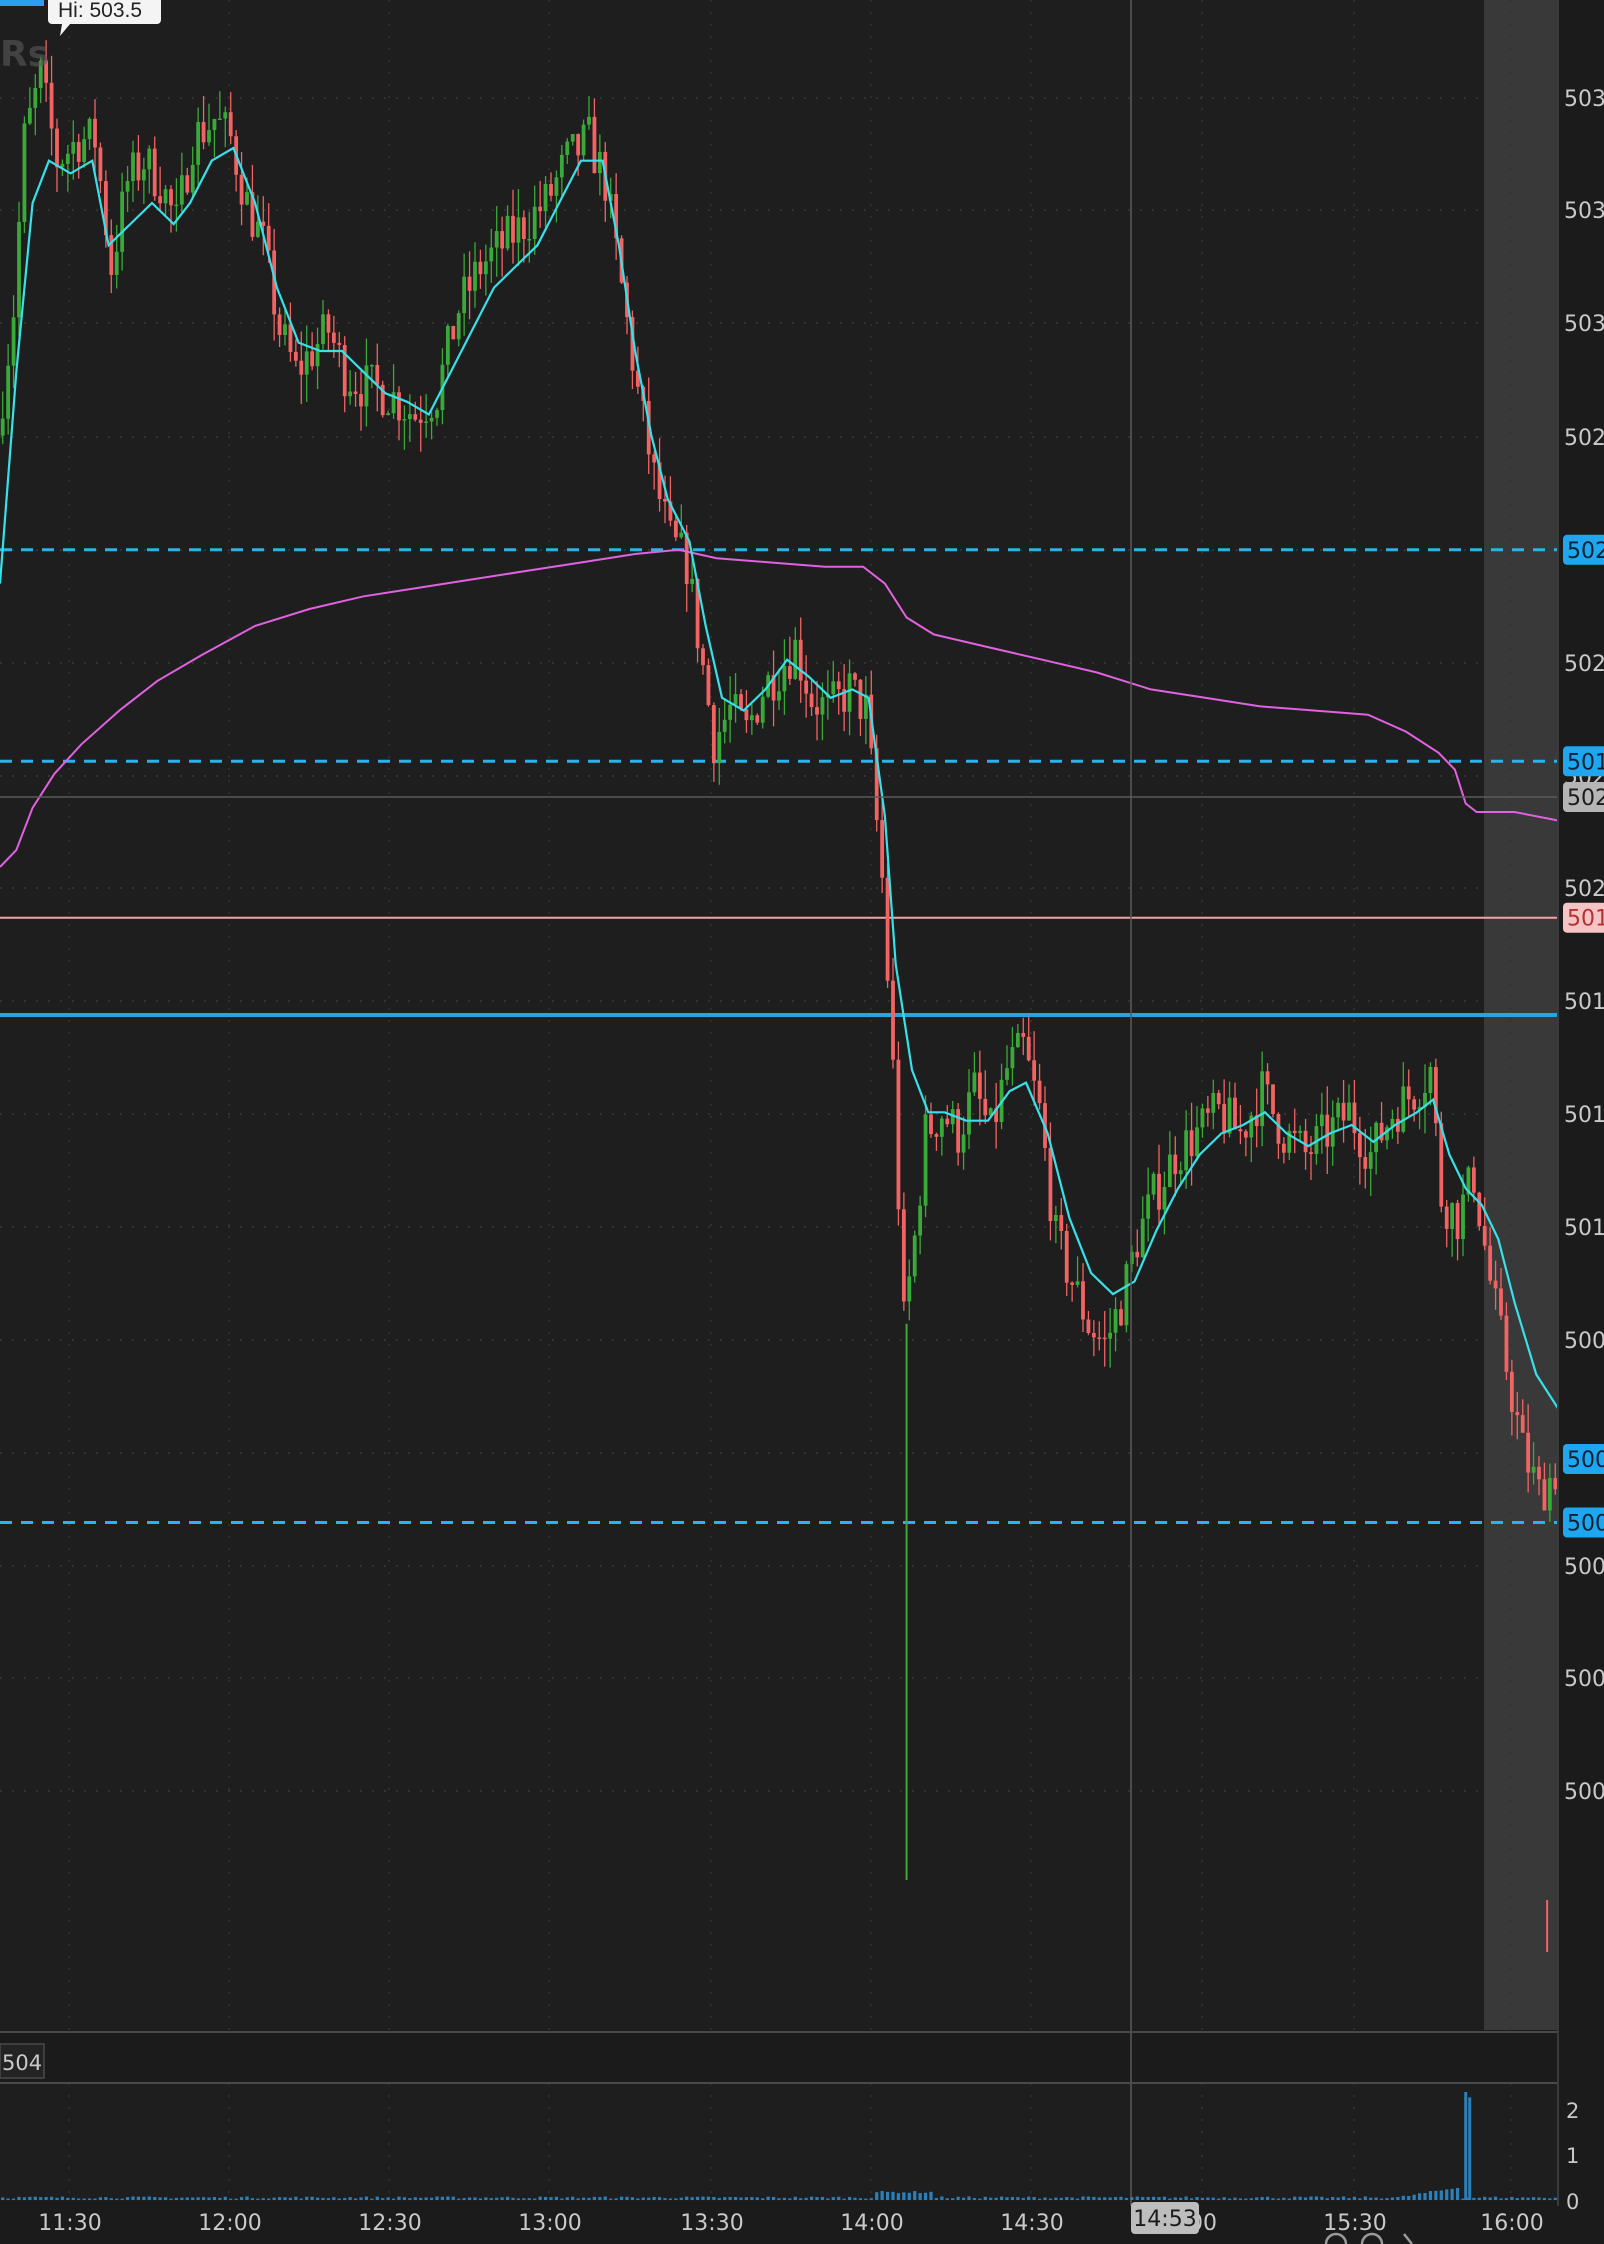 The height and width of the screenshot is (2244, 1604). Describe the element at coordinates (1572, 2156) in the screenshot. I see `volume-axis: 2 1 0` at that location.